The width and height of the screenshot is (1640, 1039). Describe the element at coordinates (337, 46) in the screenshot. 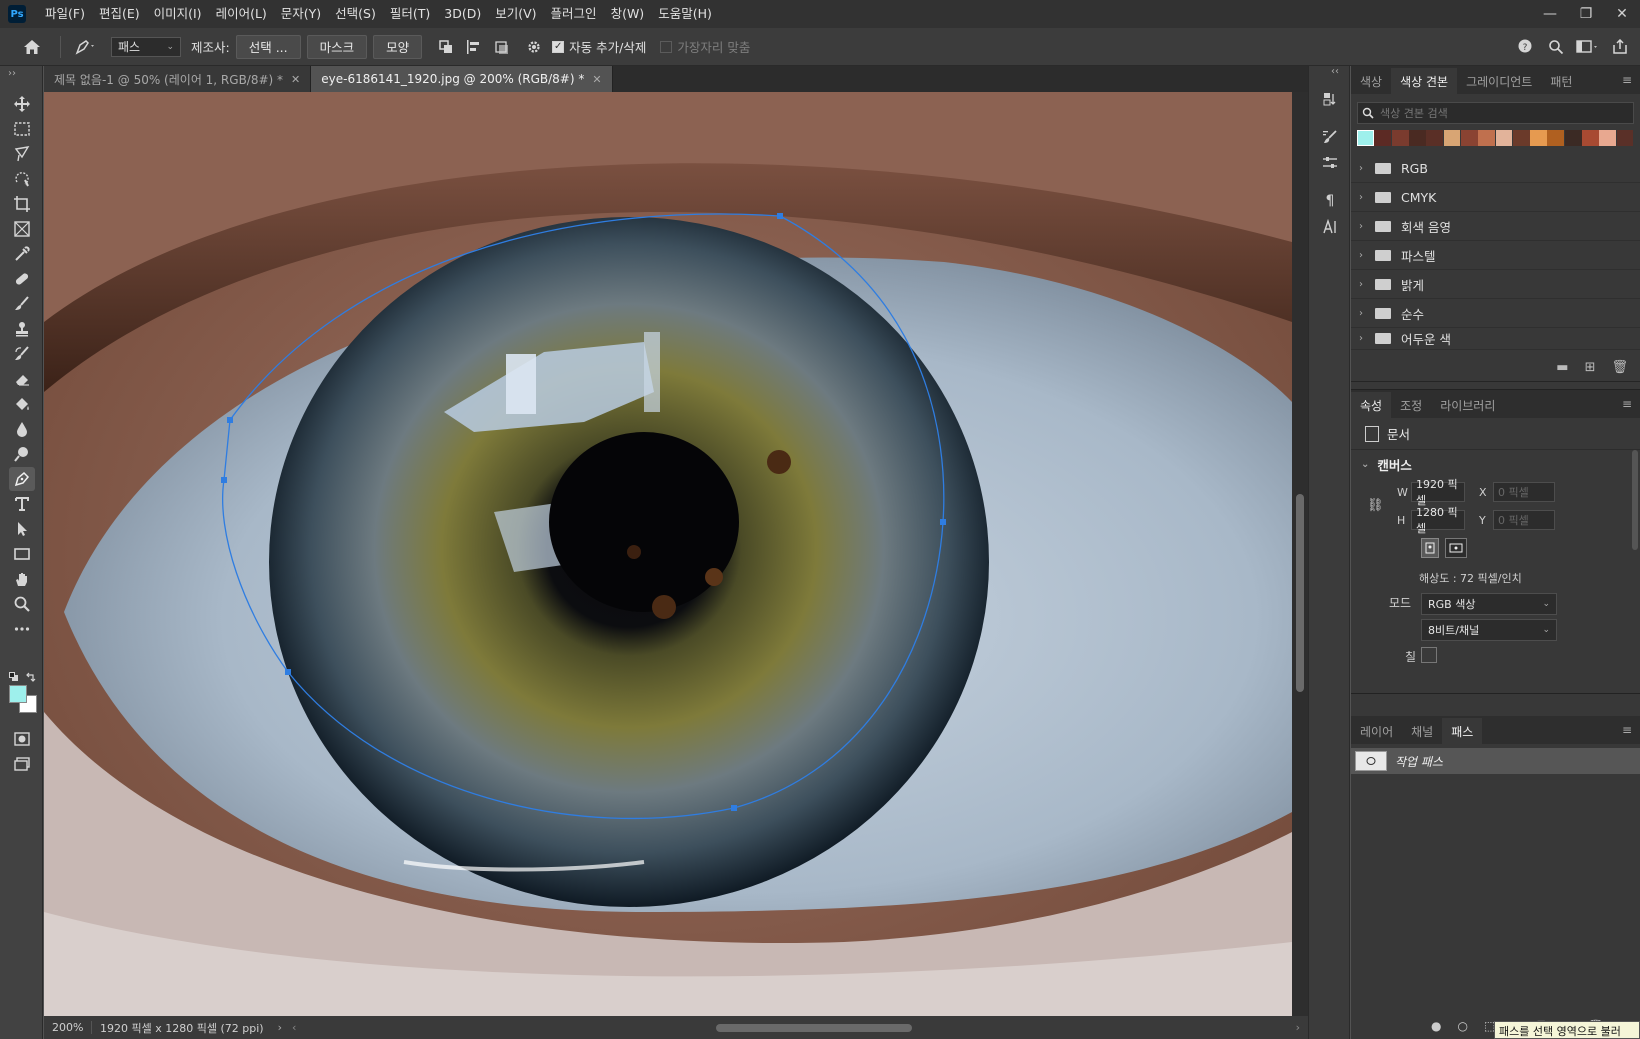

I see `make-mask-button: 마스크` at that location.